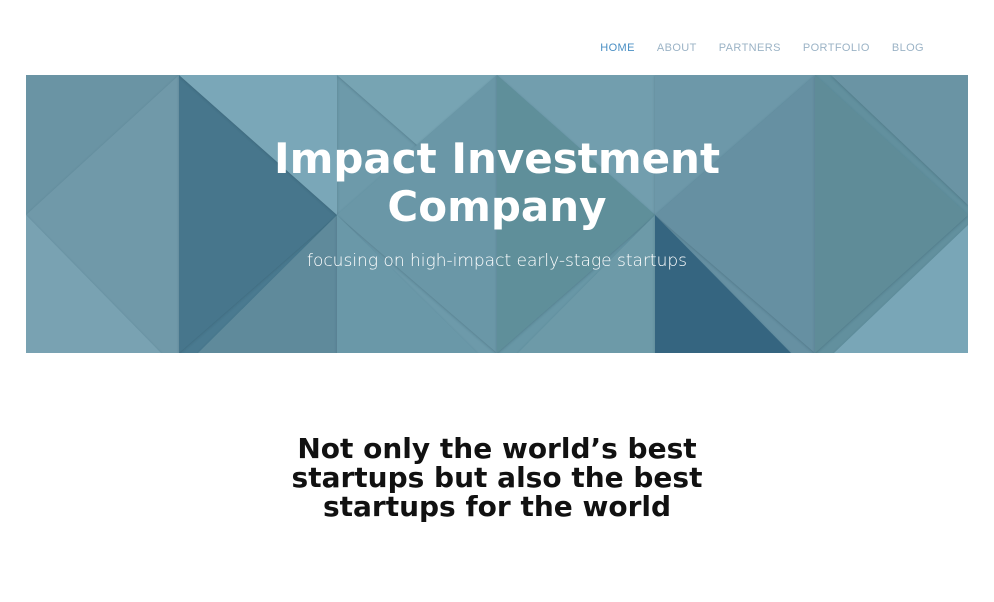 Image resolution: width=994 pixels, height=602 pixels. Describe the element at coordinates (677, 48) in the screenshot. I see `nav-item-about: ABOUT` at that location.